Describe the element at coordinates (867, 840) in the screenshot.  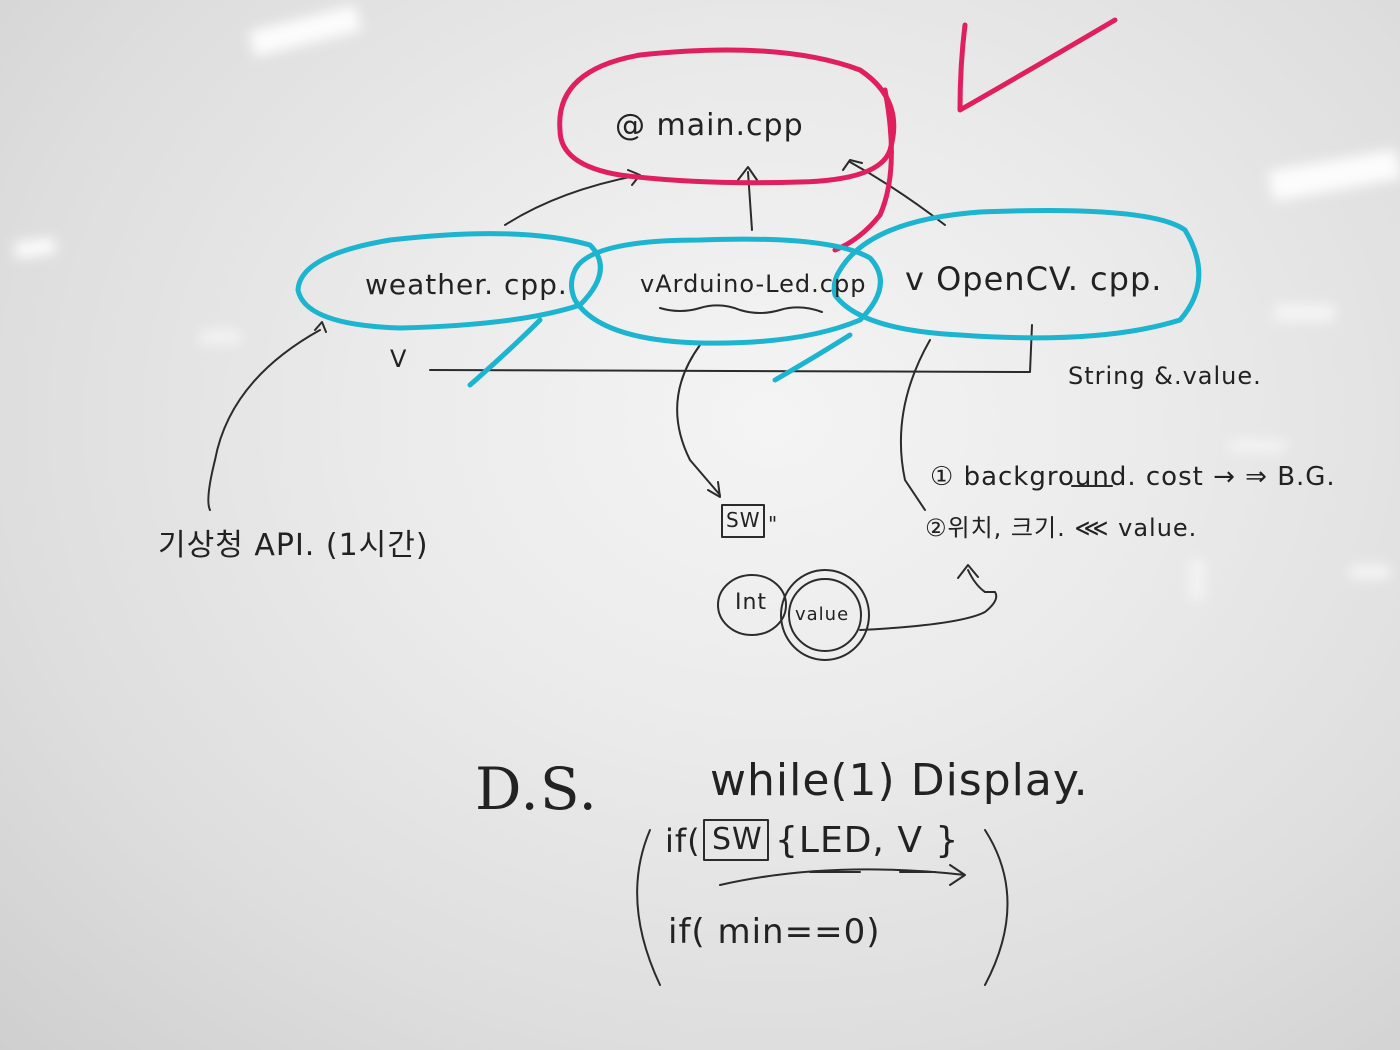
I see `if-body-label: {LED, V }` at that location.